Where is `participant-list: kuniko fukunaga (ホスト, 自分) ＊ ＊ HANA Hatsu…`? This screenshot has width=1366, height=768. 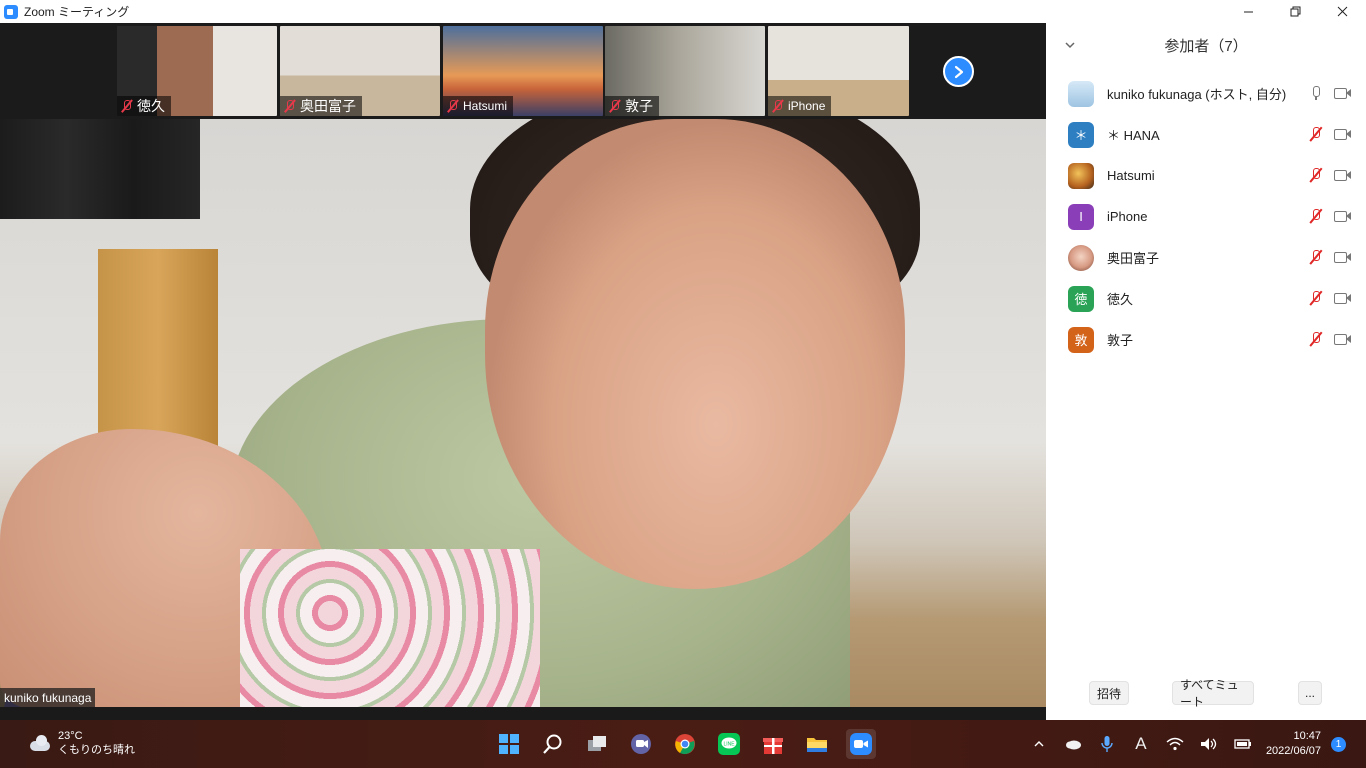 participant-list: kuniko fukunaga (ホスト, 自分) ＊ ＊ HANA Hatsu… is located at coordinates (1206, 216).